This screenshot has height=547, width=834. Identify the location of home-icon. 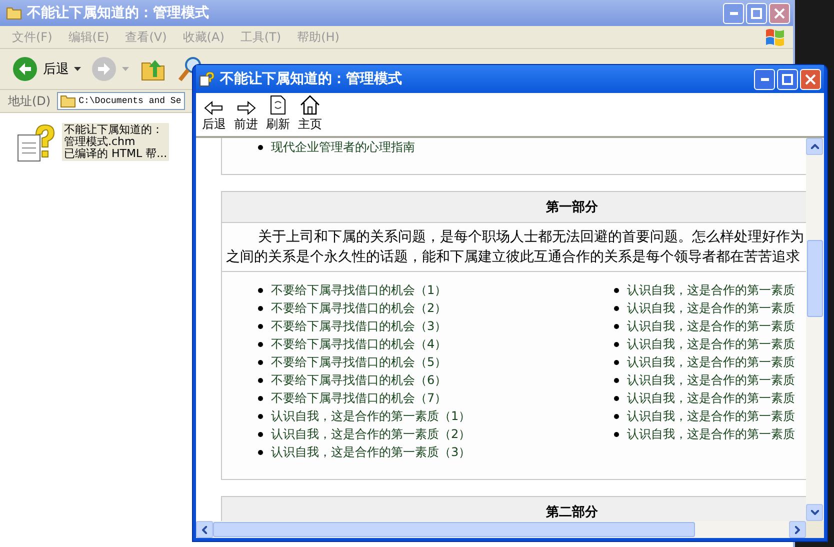
(310, 105).